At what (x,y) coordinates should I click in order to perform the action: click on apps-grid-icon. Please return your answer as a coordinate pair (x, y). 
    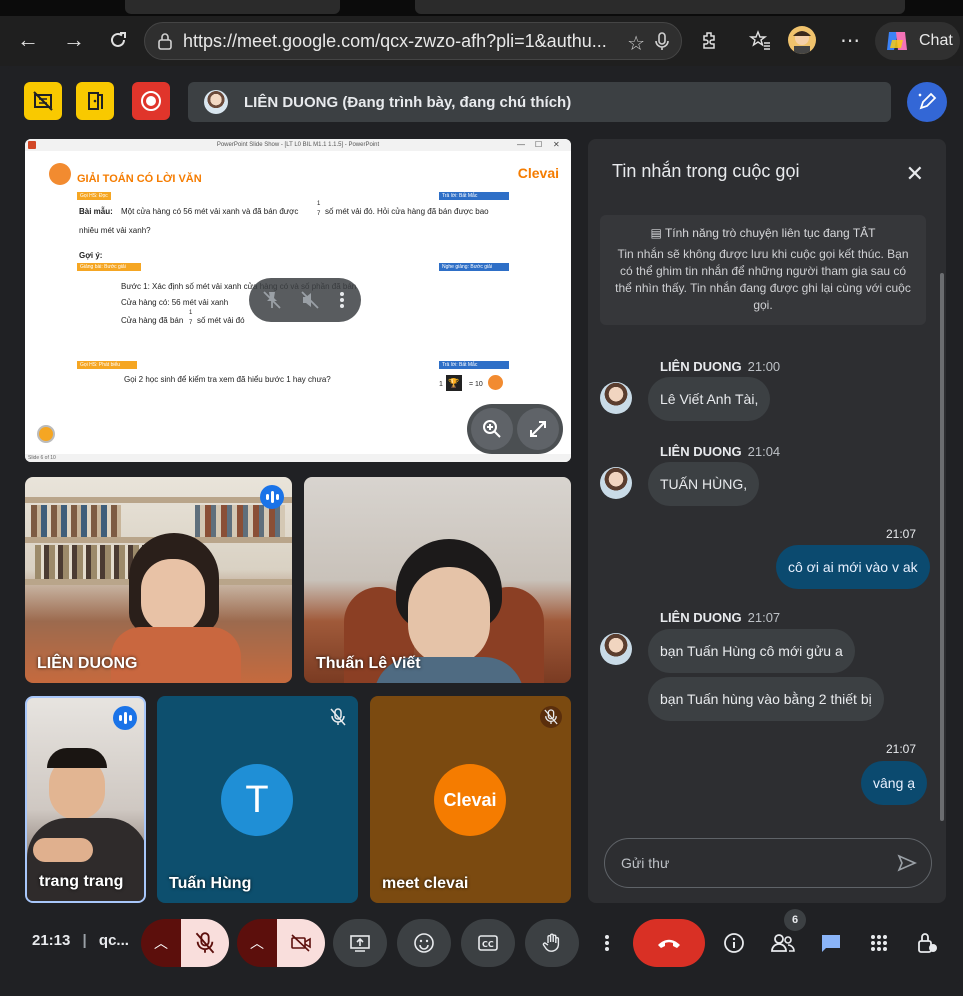
    Looking at the image, I should click on (879, 943).